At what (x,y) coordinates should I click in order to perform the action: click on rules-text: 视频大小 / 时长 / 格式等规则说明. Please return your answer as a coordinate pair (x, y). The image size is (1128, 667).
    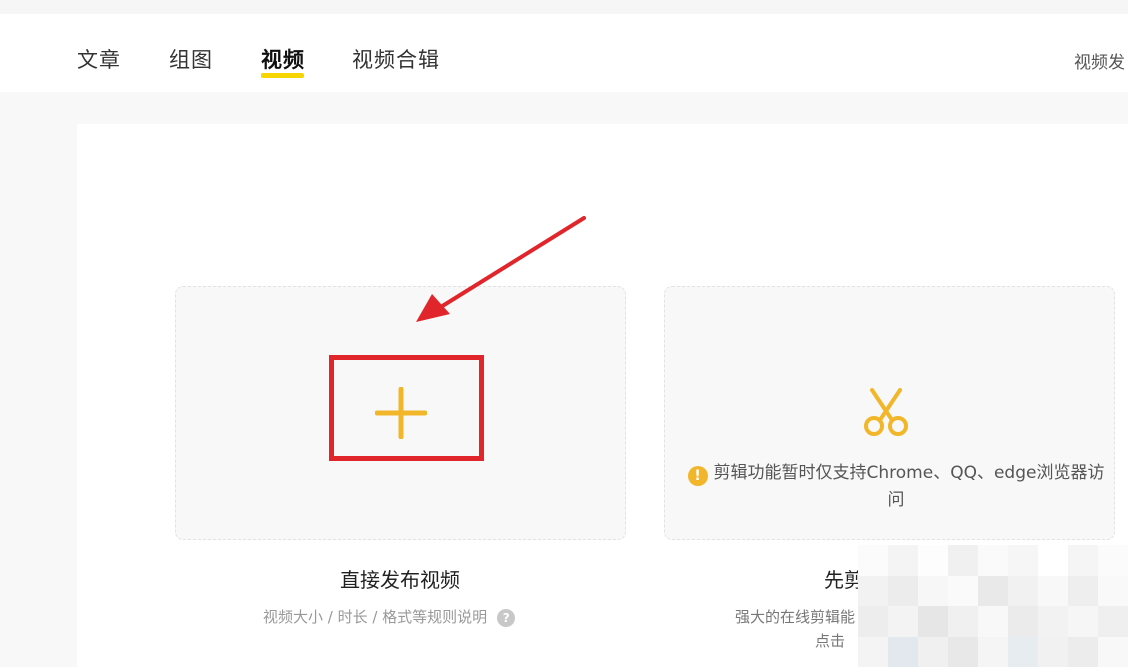
    Looking at the image, I should click on (375, 617).